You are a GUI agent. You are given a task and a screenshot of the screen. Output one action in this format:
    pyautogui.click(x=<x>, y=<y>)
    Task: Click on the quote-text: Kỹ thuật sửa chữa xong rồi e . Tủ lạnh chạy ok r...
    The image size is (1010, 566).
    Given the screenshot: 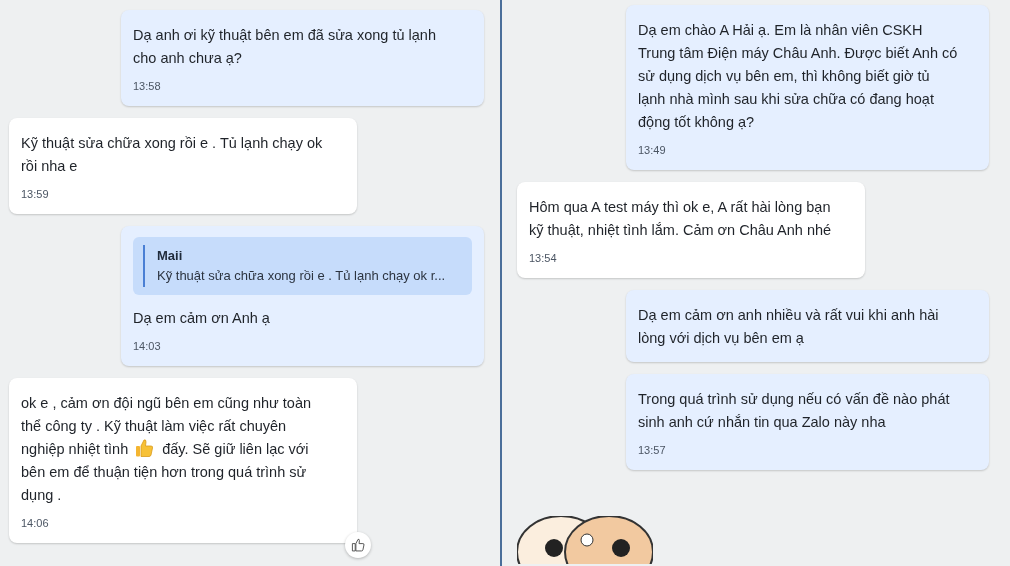 What is the action you would take?
    pyautogui.click(x=302, y=276)
    